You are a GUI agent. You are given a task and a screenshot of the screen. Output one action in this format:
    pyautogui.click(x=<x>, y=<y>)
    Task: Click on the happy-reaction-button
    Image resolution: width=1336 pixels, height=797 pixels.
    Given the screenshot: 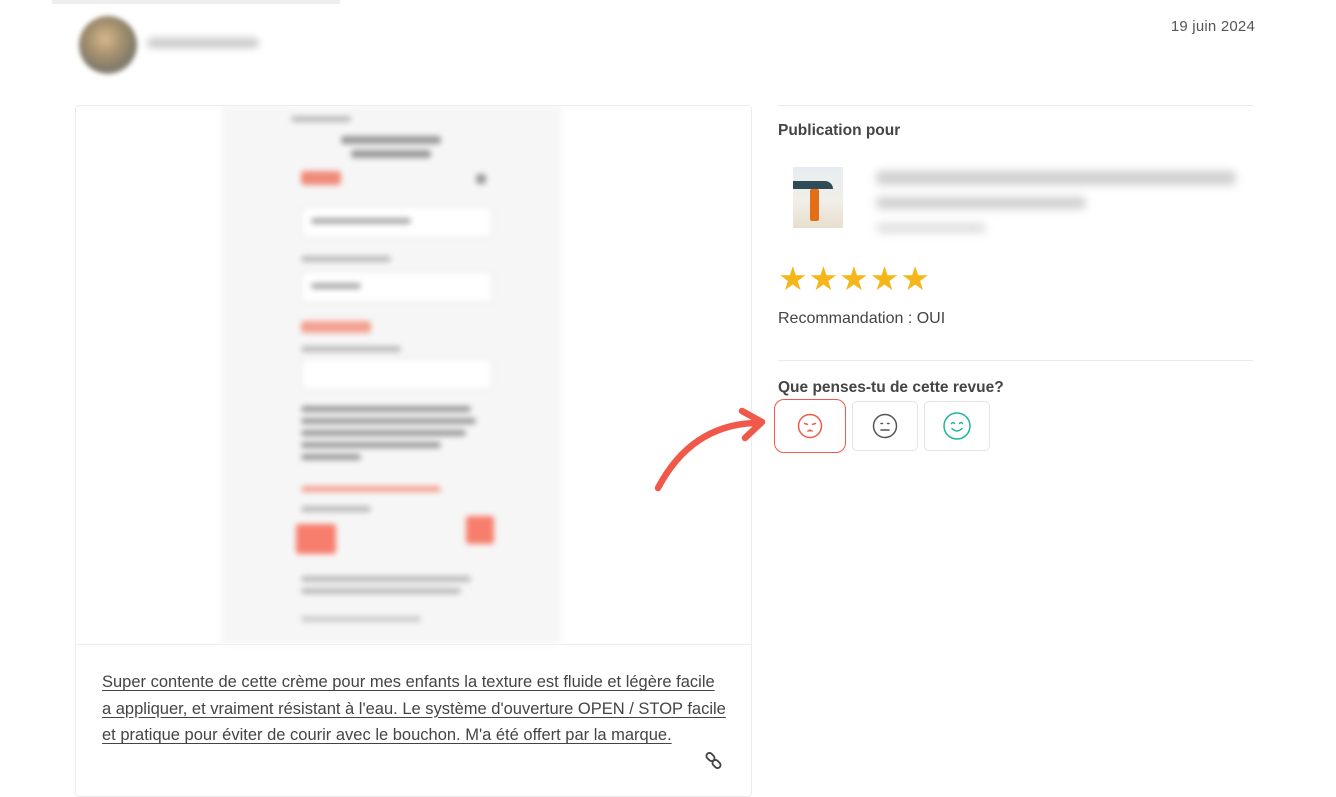 What is the action you would take?
    pyautogui.click(x=957, y=426)
    